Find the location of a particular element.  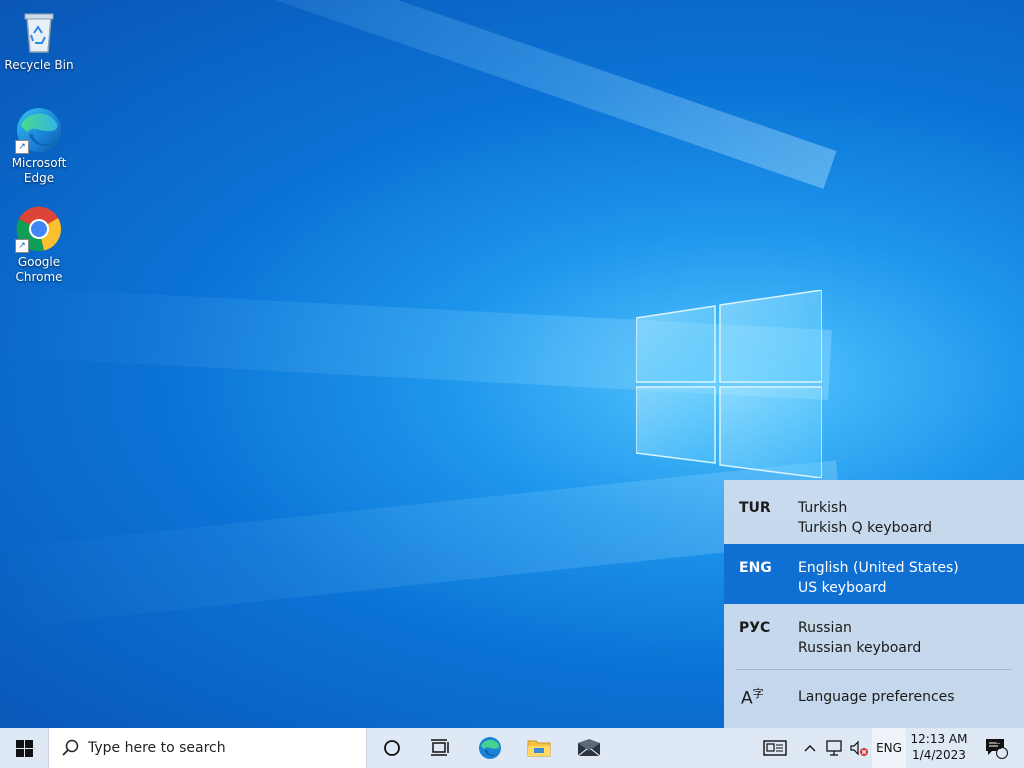

cortana-button is located at coordinates (392, 748).